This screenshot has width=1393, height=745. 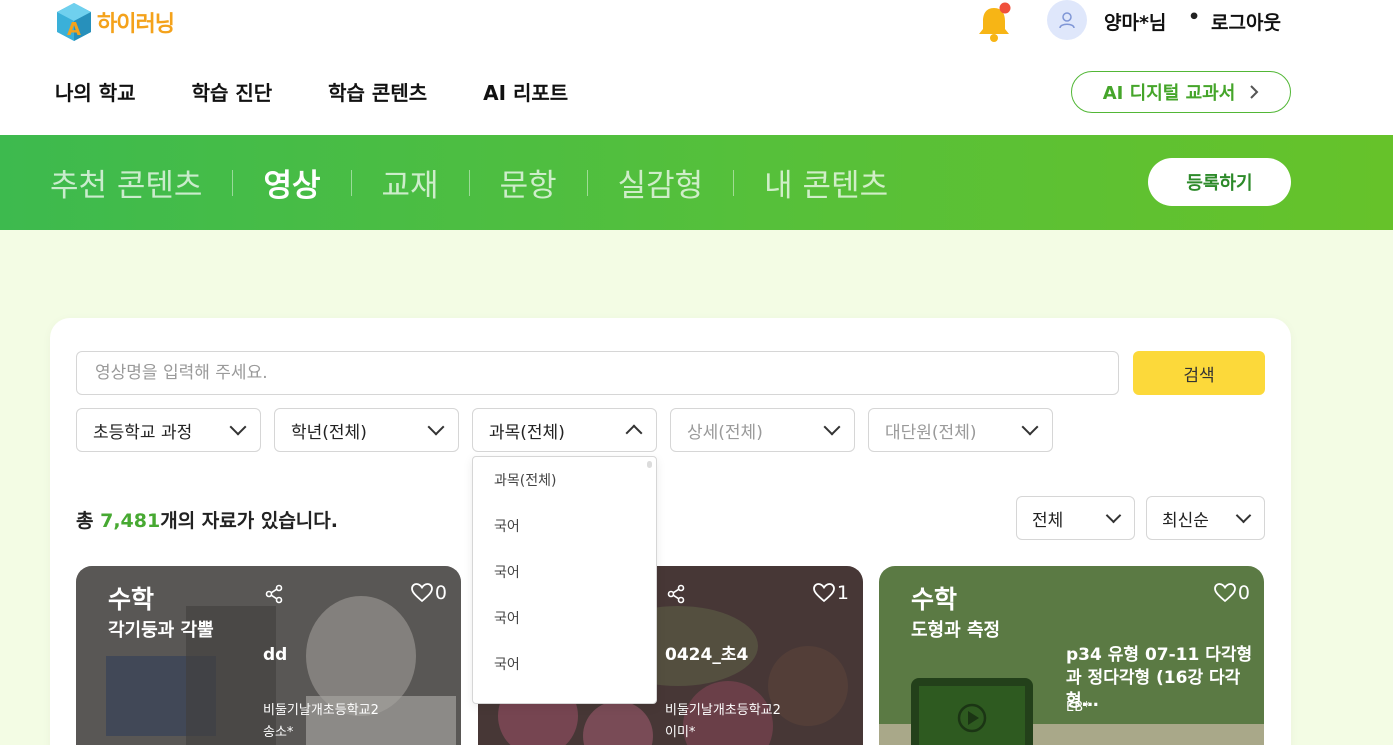 What do you see at coordinates (232, 91) in the screenshot?
I see `nav-learning-diagnosis: 학습 진단` at bounding box center [232, 91].